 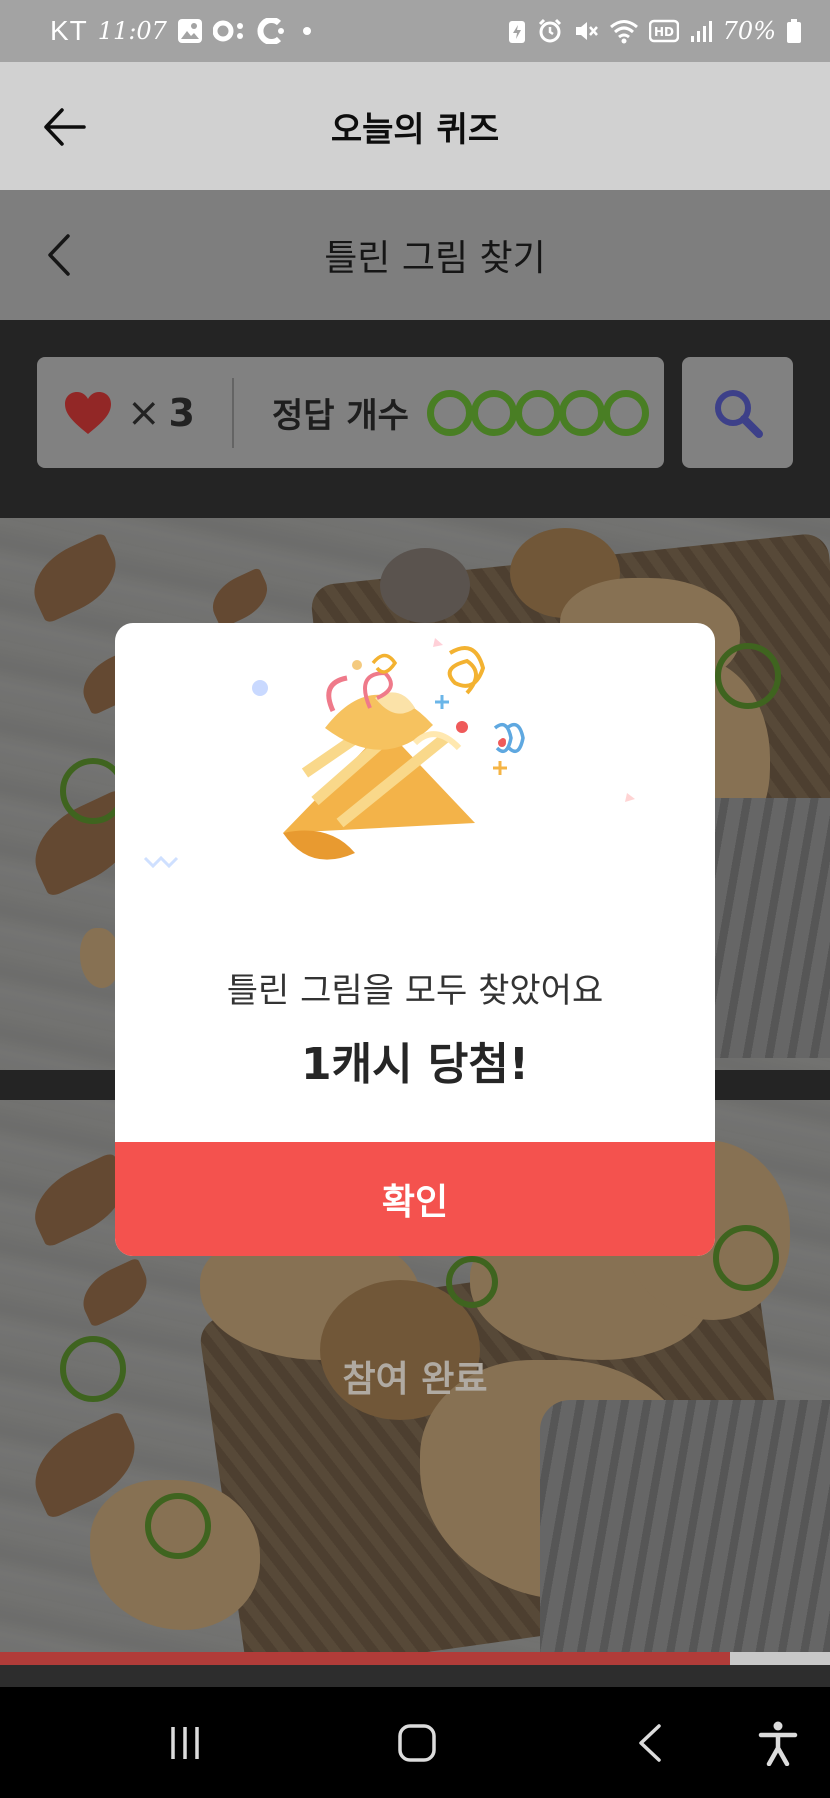 I want to click on alarm-icon, so click(x=550, y=31).